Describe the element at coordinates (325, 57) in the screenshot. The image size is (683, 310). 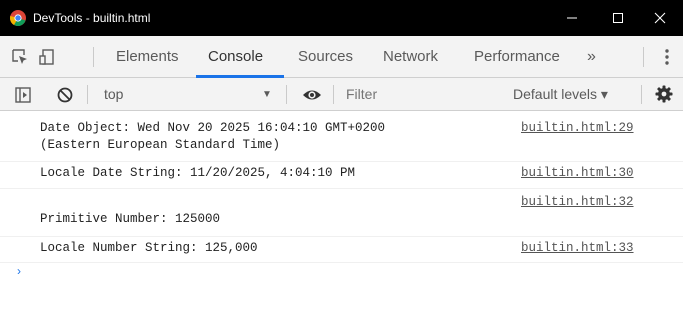
I see `tab-sources: Sources` at that location.